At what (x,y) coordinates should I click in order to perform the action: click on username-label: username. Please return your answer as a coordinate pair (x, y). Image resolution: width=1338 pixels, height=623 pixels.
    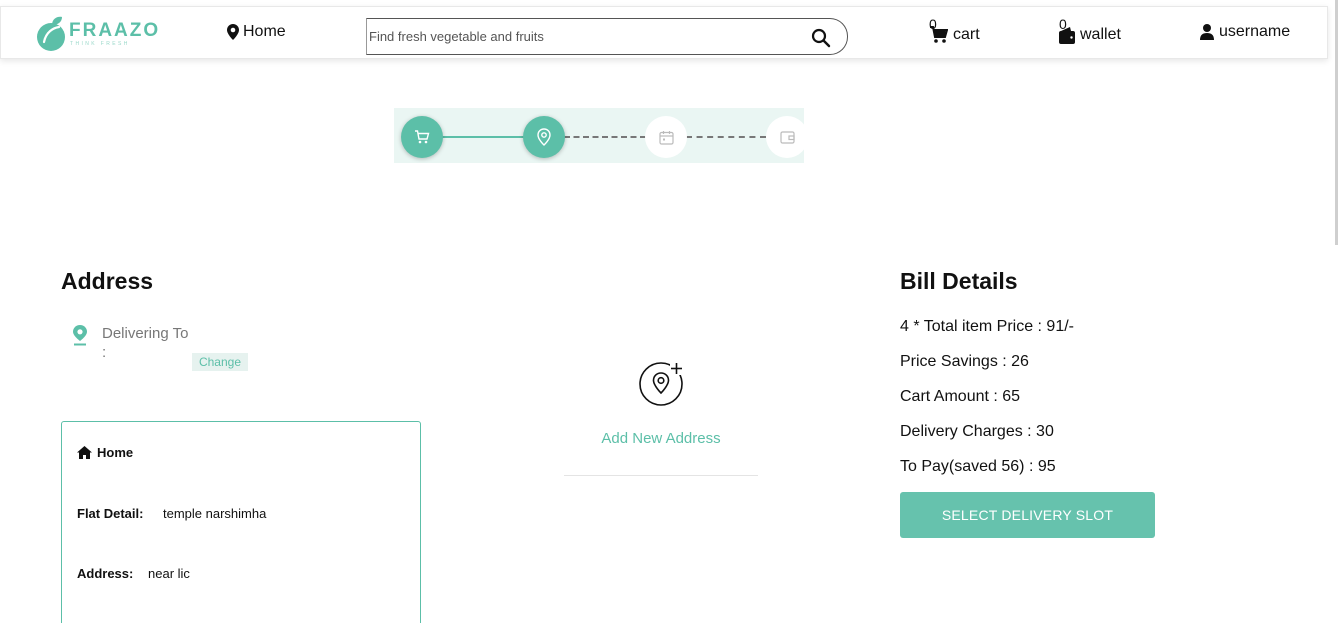
    Looking at the image, I should click on (1255, 31).